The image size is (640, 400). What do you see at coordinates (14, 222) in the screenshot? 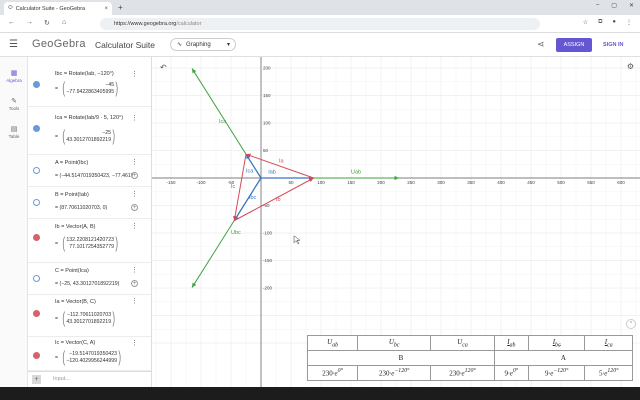
I see `view-switcher: ▦ Algebra ✎ Tools ▤ Table` at bounding box center [14, 222].